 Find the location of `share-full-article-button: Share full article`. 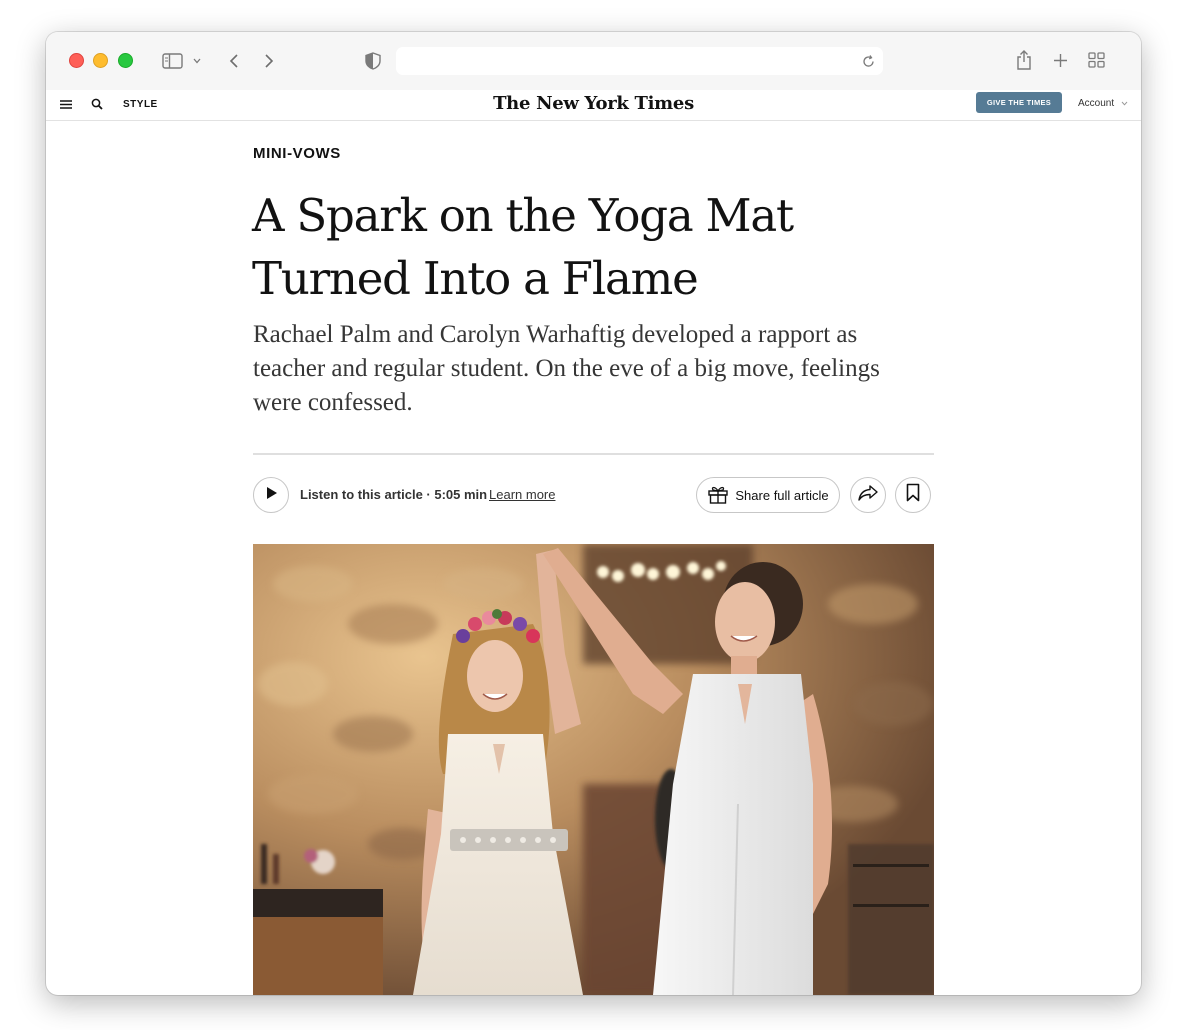

share-full-article-button: Share full article is located at coordinates (768, 495).